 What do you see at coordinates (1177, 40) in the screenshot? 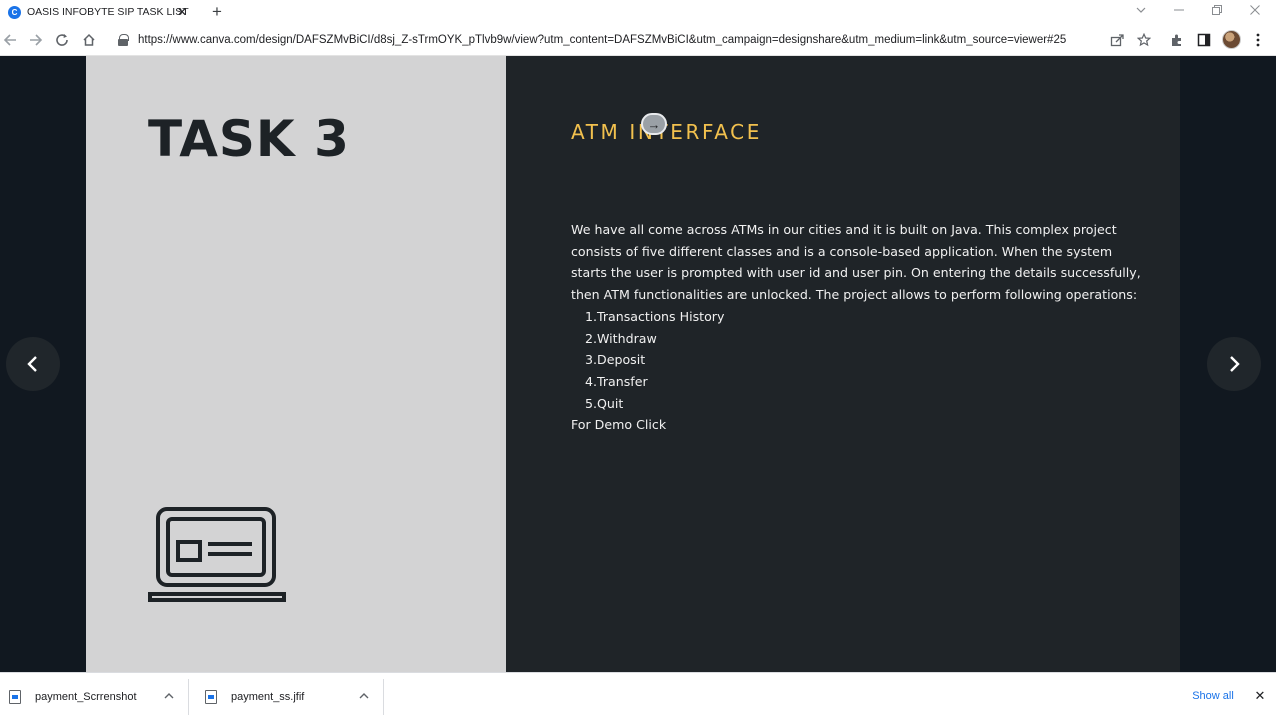
I see `extensions-icon` at bounding box center [1177, 40].